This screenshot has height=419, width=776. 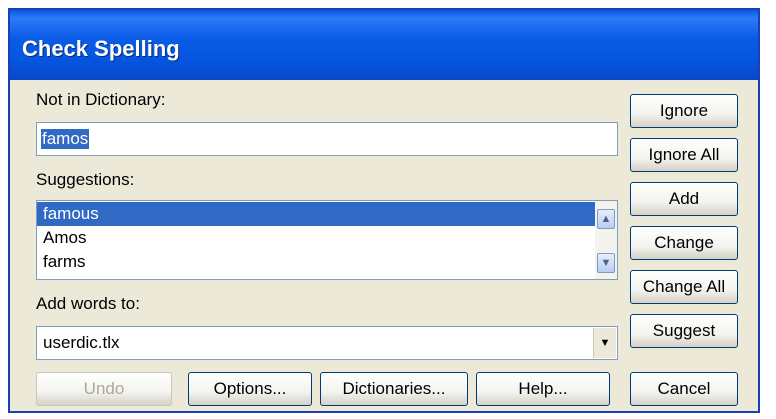 I want to click on suggestions-items: famous Amos farms, so click(x=316, y=238).